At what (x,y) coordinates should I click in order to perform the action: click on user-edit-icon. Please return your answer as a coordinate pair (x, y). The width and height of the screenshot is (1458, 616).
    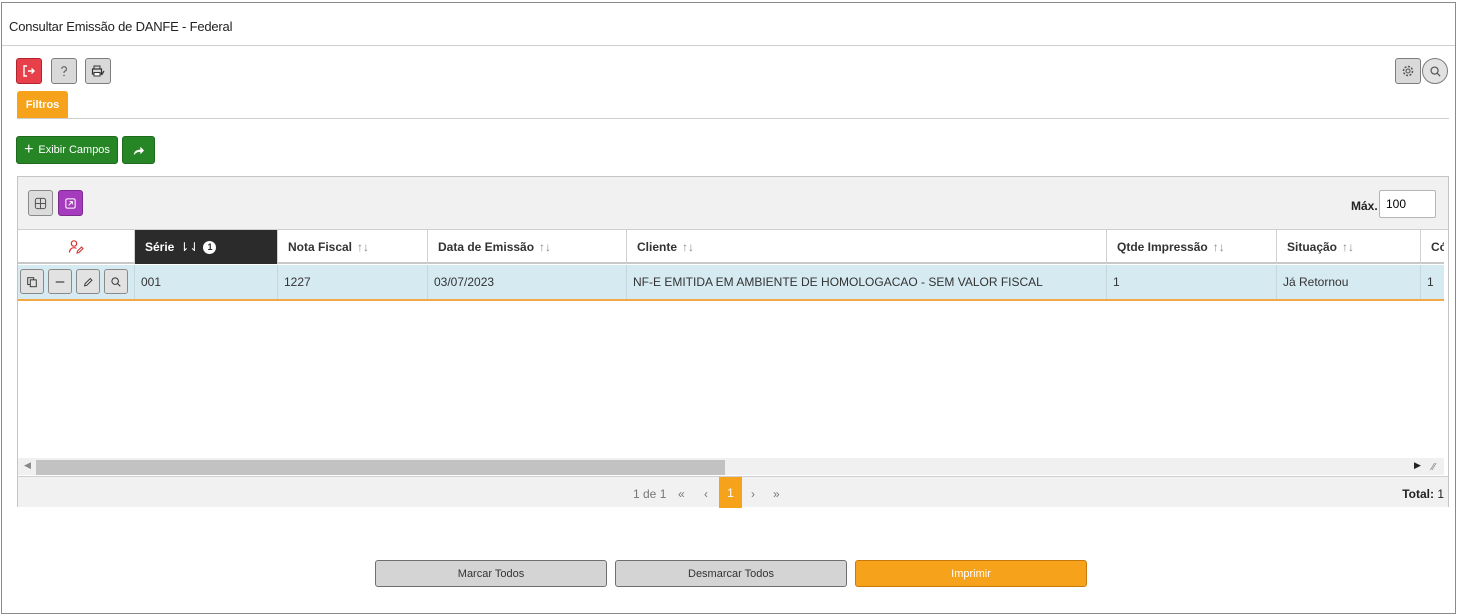
    Looking at the image, I should click on (76, 247).